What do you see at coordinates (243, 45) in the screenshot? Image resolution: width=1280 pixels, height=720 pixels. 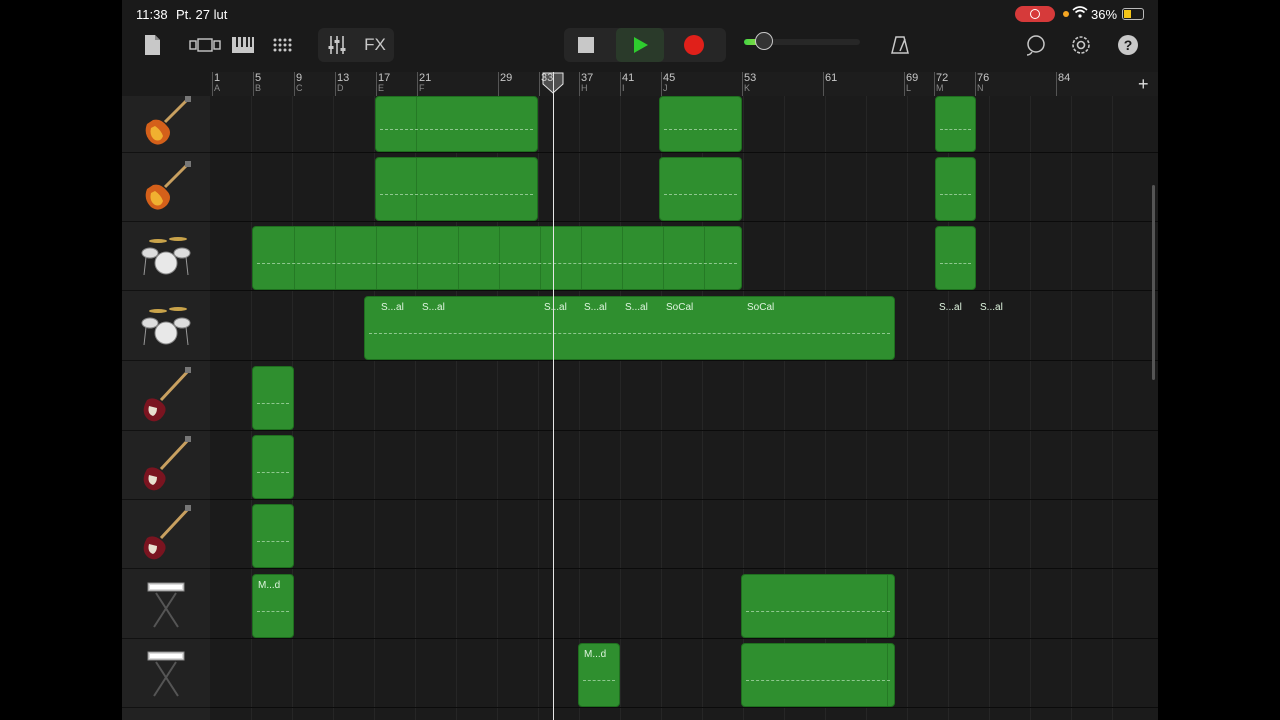 I see `keyboard-icon` at bounding box center [243, 45].